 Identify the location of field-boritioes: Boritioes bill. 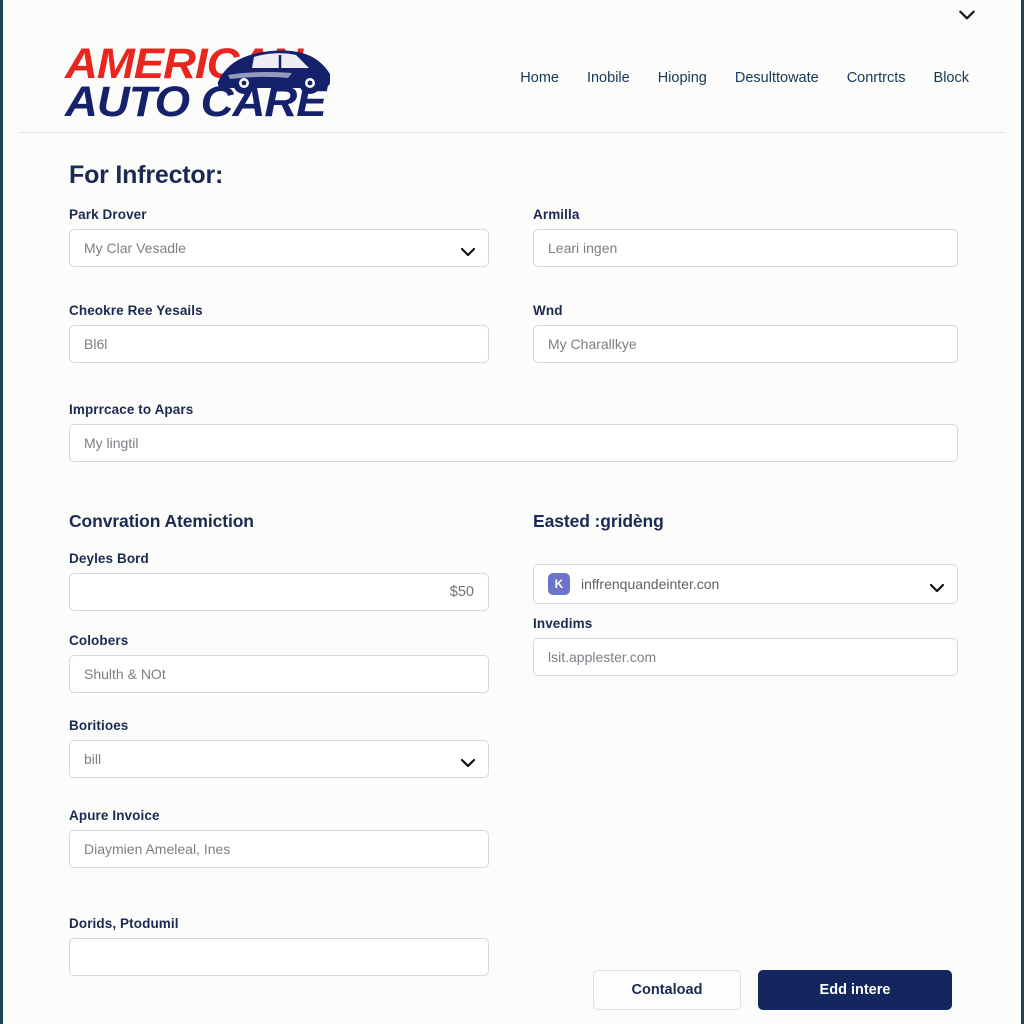
(279, 748).